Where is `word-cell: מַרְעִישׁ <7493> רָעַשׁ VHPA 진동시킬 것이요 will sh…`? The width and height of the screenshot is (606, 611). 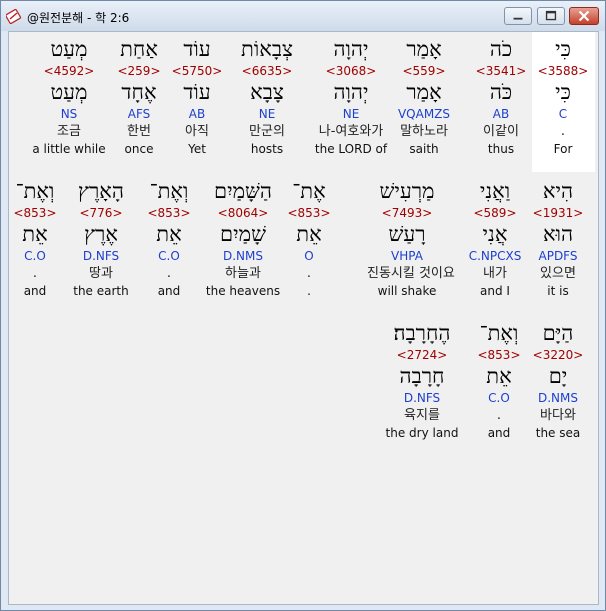 word-cell: מַרְעִישׁ <7493> רָעַשׁ VHPA 진동시킬 것이요 will sh… is located at coordinates (411, 238).